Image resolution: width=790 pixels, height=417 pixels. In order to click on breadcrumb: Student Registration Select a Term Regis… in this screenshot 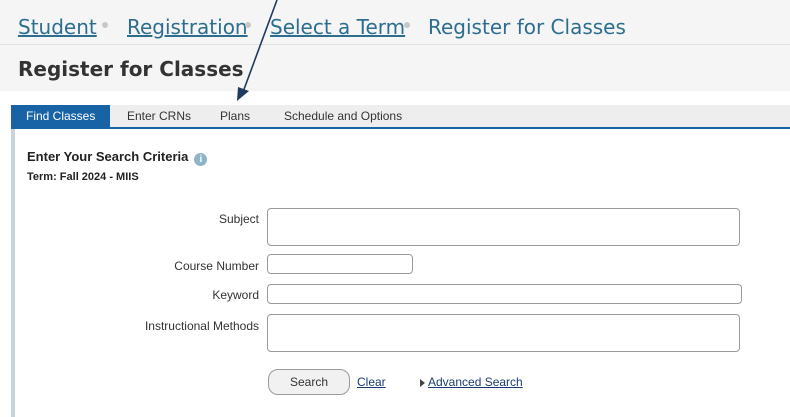, I will do `click(395, 22)`.